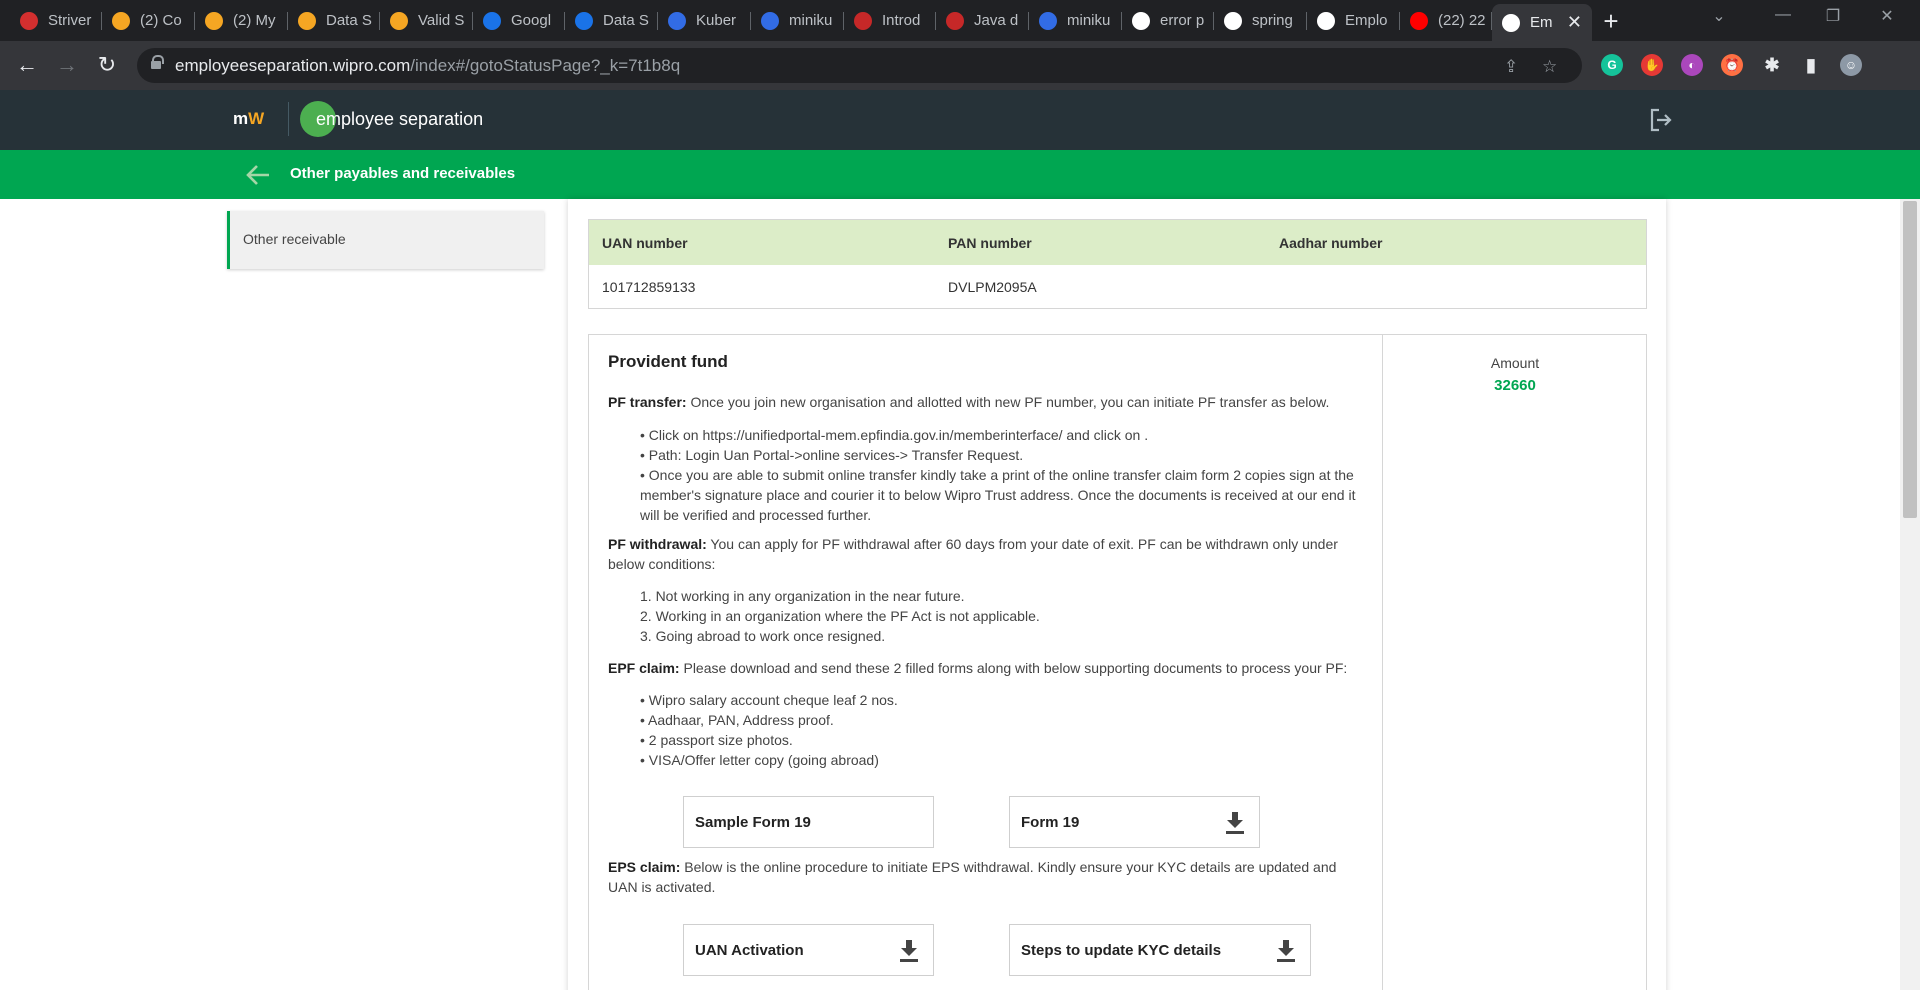 Image resolution: width=1920 pixels, height=990 pixels. What do you see at coordinates (1910, 594) in the screenshot?
I see `page-scrollbar` at bounding box center [1910, 594].